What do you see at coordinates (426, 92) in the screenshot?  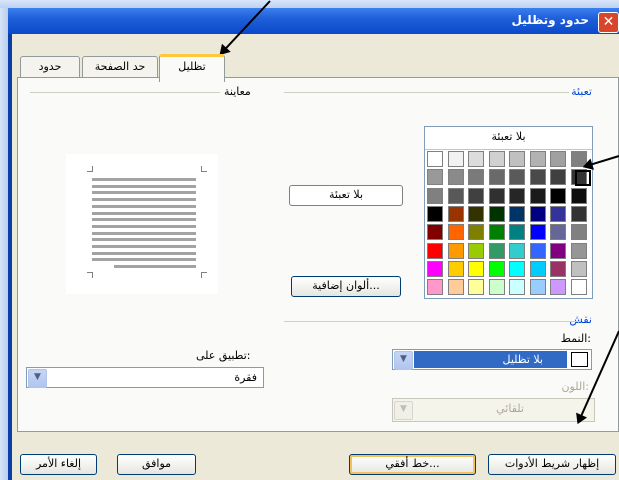 I see `fill-divider` at bounding box center [426, 92].